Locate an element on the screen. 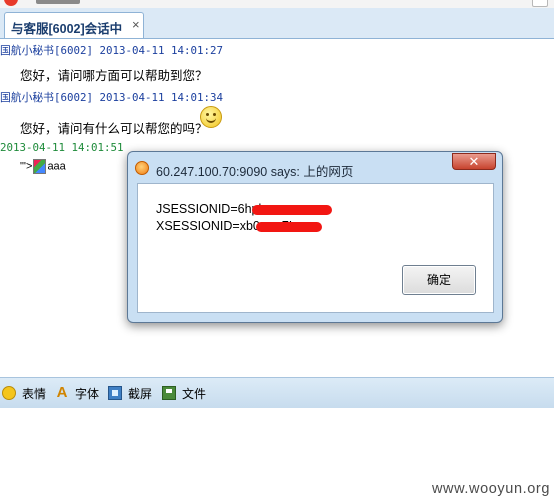  window-title-strip is located at coordinates (277, 4).